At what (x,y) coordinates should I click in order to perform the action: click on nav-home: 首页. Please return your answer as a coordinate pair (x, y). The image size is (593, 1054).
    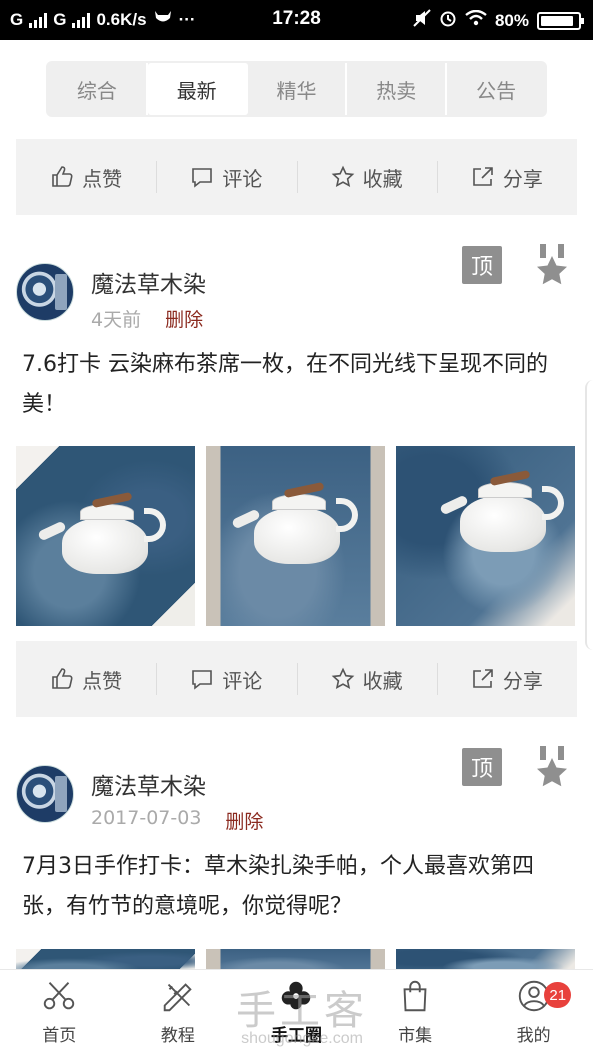
    Looking at the image, I should click on (59, 1012).